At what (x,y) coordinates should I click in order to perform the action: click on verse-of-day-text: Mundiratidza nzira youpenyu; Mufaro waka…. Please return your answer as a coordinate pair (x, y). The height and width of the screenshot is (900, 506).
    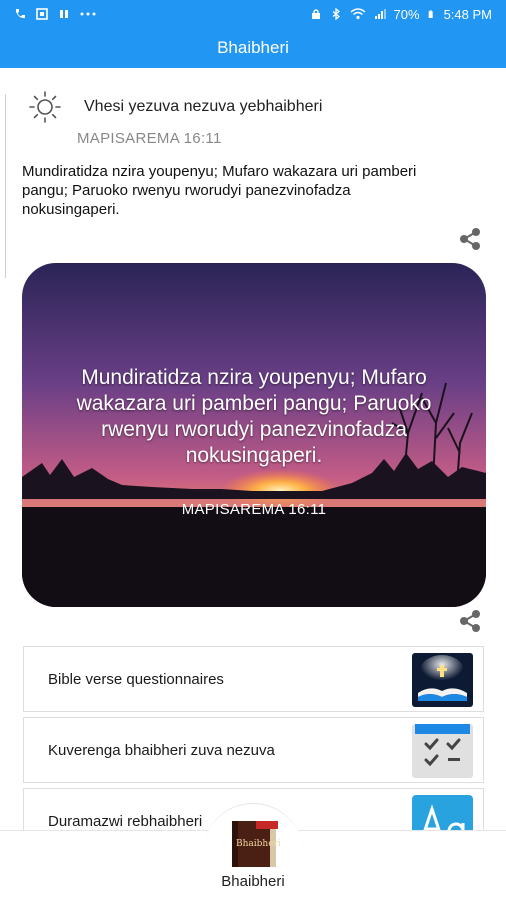
    Looking at the image, I should click on (219, 190).